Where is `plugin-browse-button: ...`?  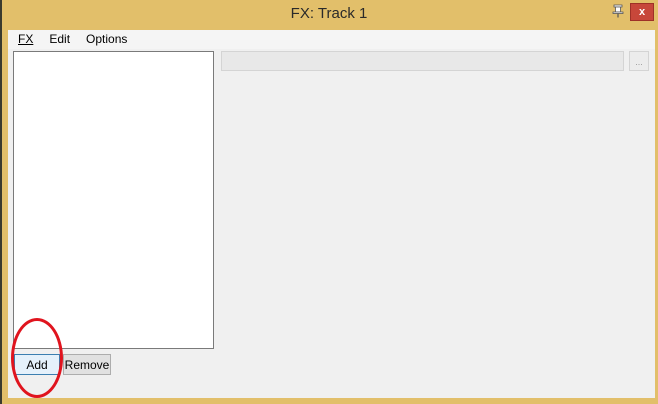
plugin-browse-button: ... is located at coordinates (639, 61).